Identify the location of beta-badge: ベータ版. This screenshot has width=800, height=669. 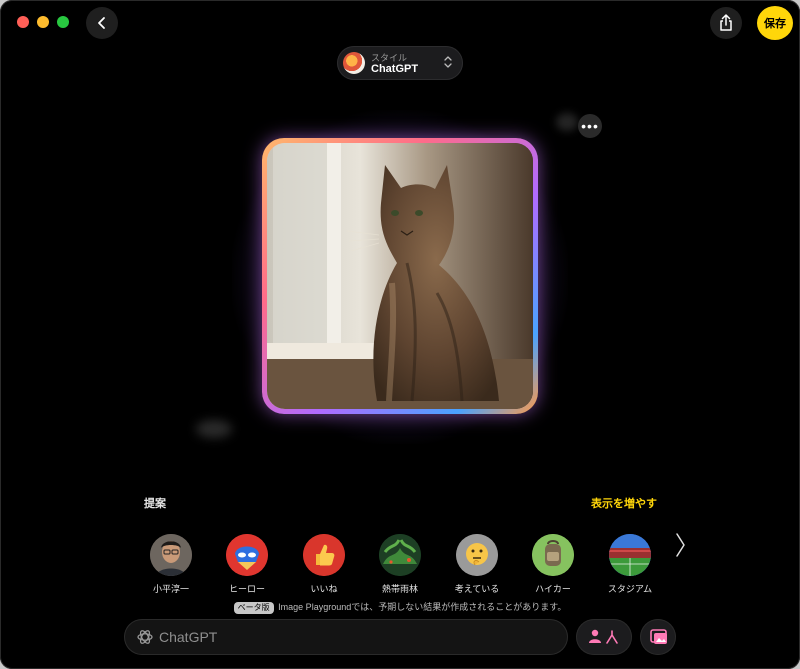
(253, 608).